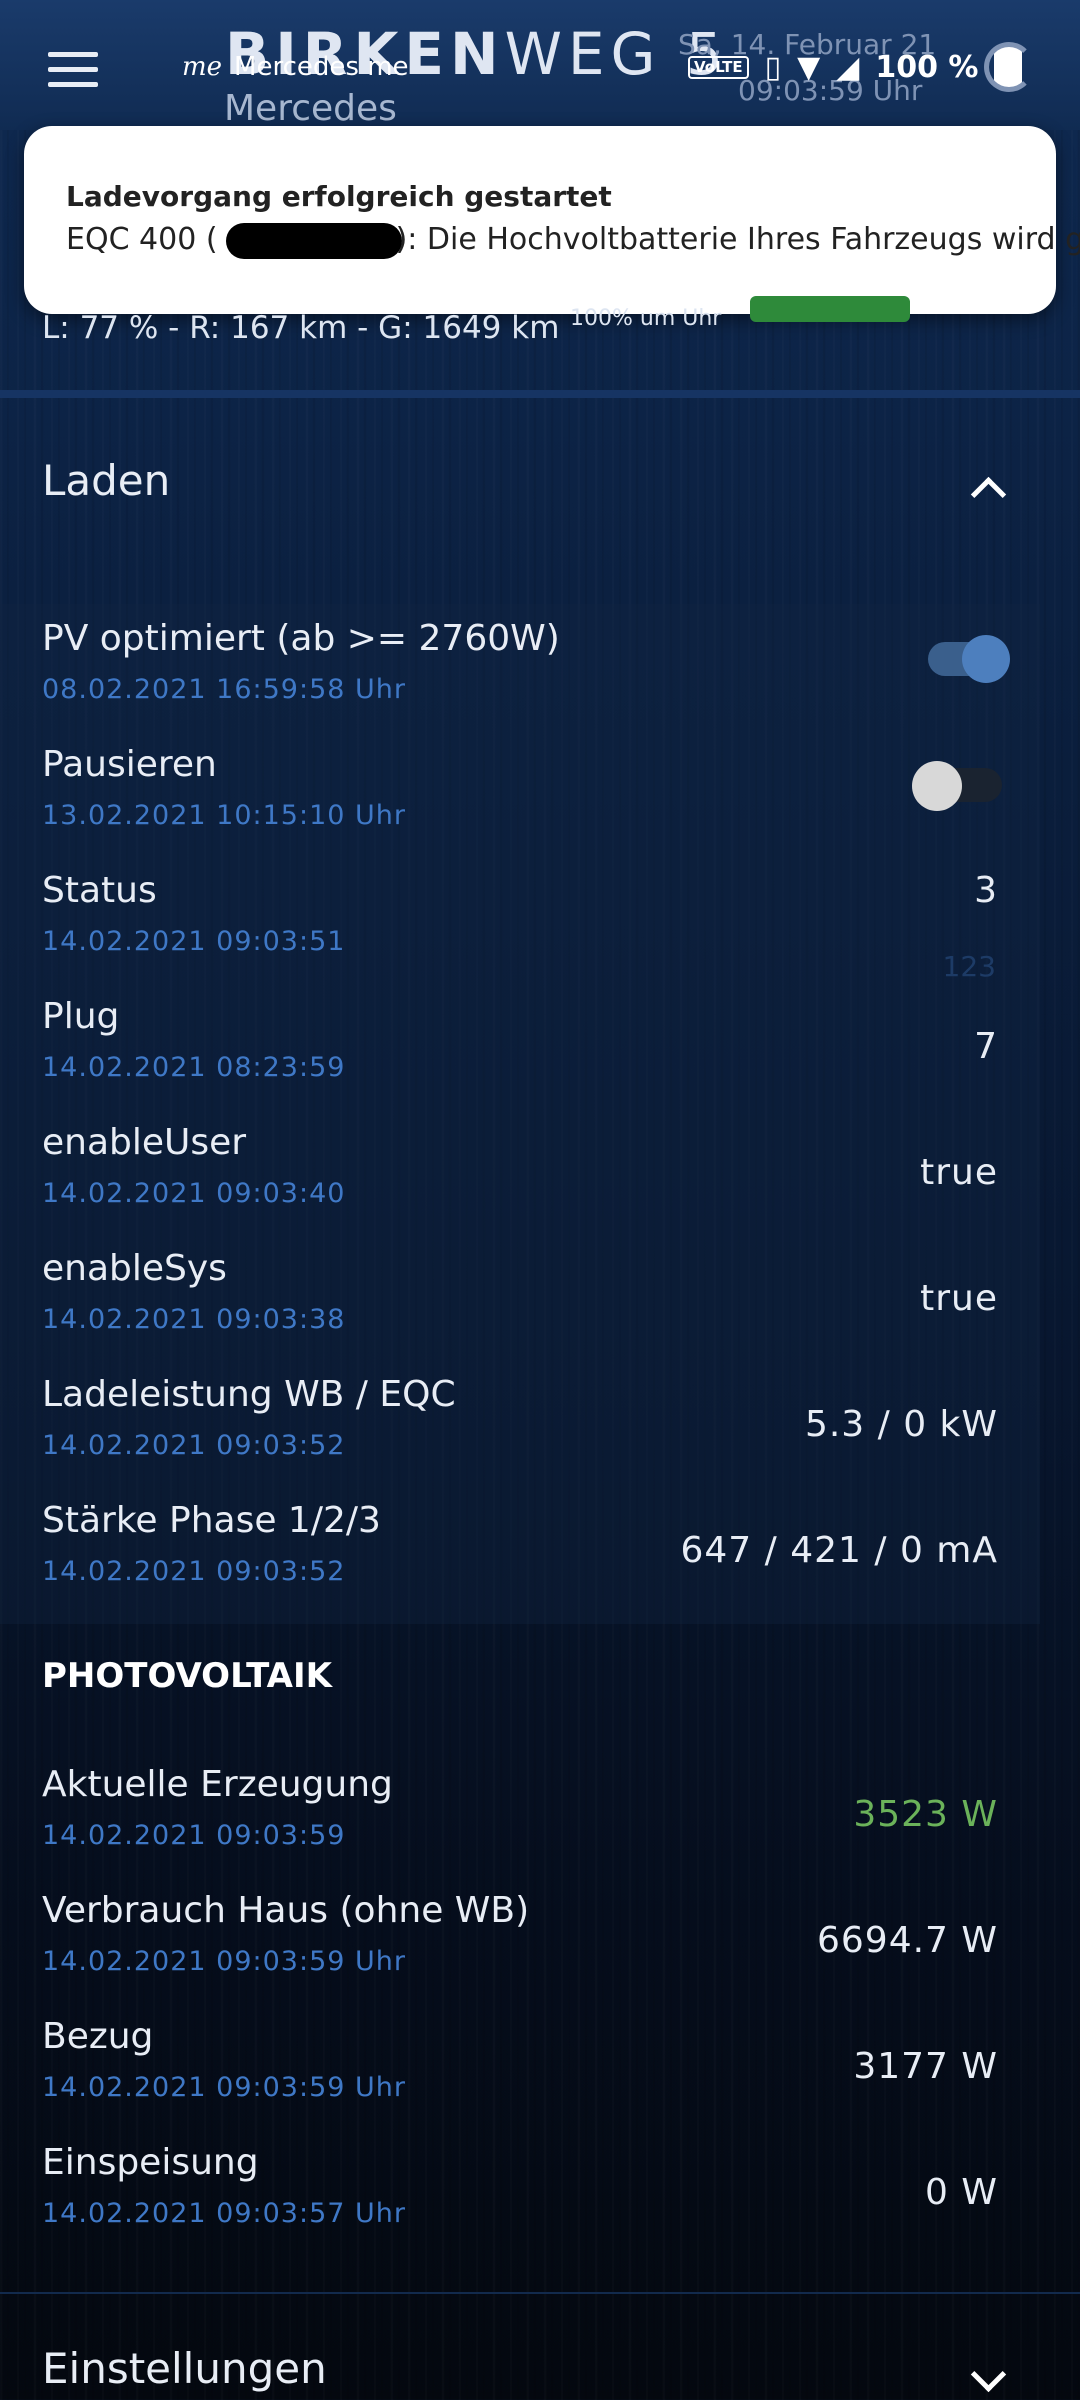  Describe the element at coordinates (286, 1910) in the screenshot. I see `row-label: Verbrauch Haus (ohne WB)` at that location.